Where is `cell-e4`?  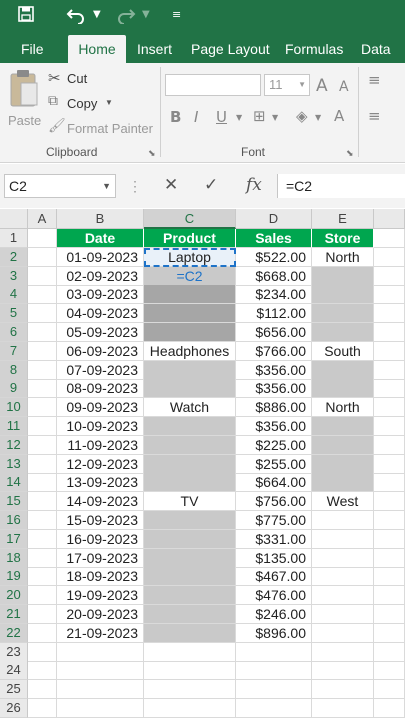
cell-e4 is located at coordinates (343, 295).